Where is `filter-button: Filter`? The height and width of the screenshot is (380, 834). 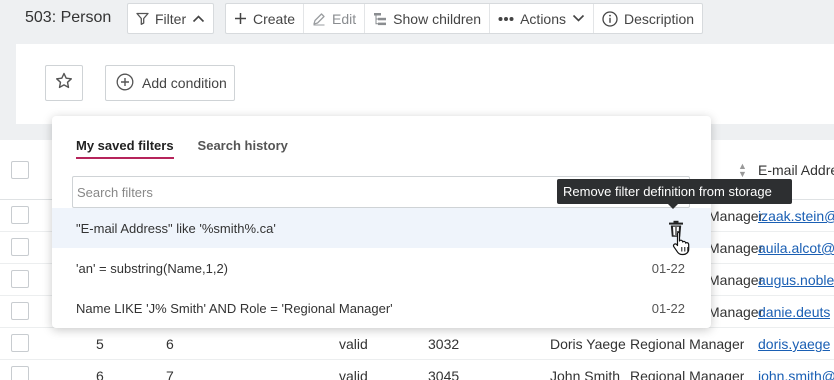
filter-button: Filter is located at coordinates (170, 18).